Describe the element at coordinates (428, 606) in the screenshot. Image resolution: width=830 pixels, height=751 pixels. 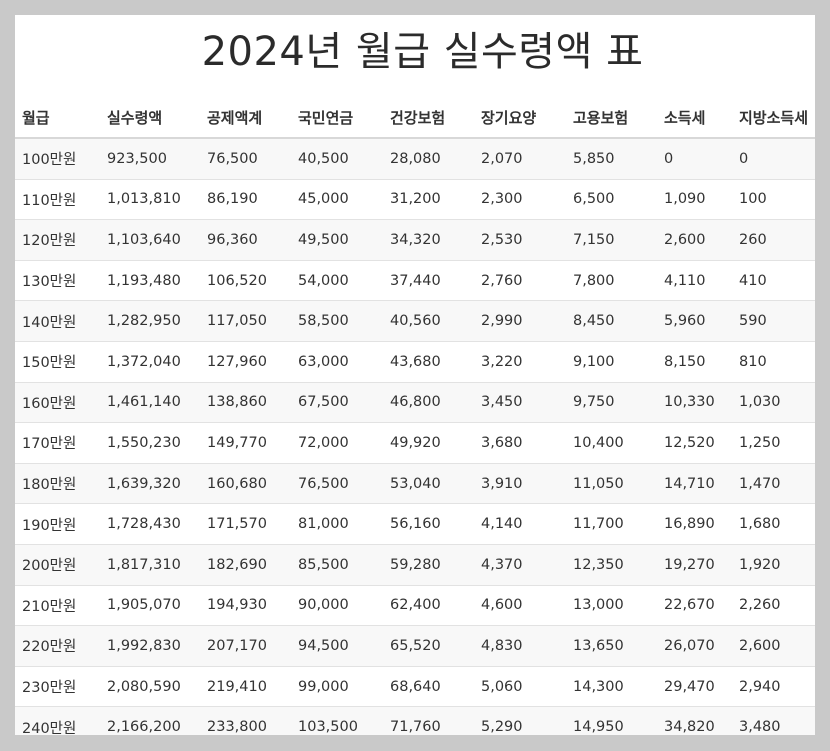
I see `cell-health-insurance: 62,400` at that location.